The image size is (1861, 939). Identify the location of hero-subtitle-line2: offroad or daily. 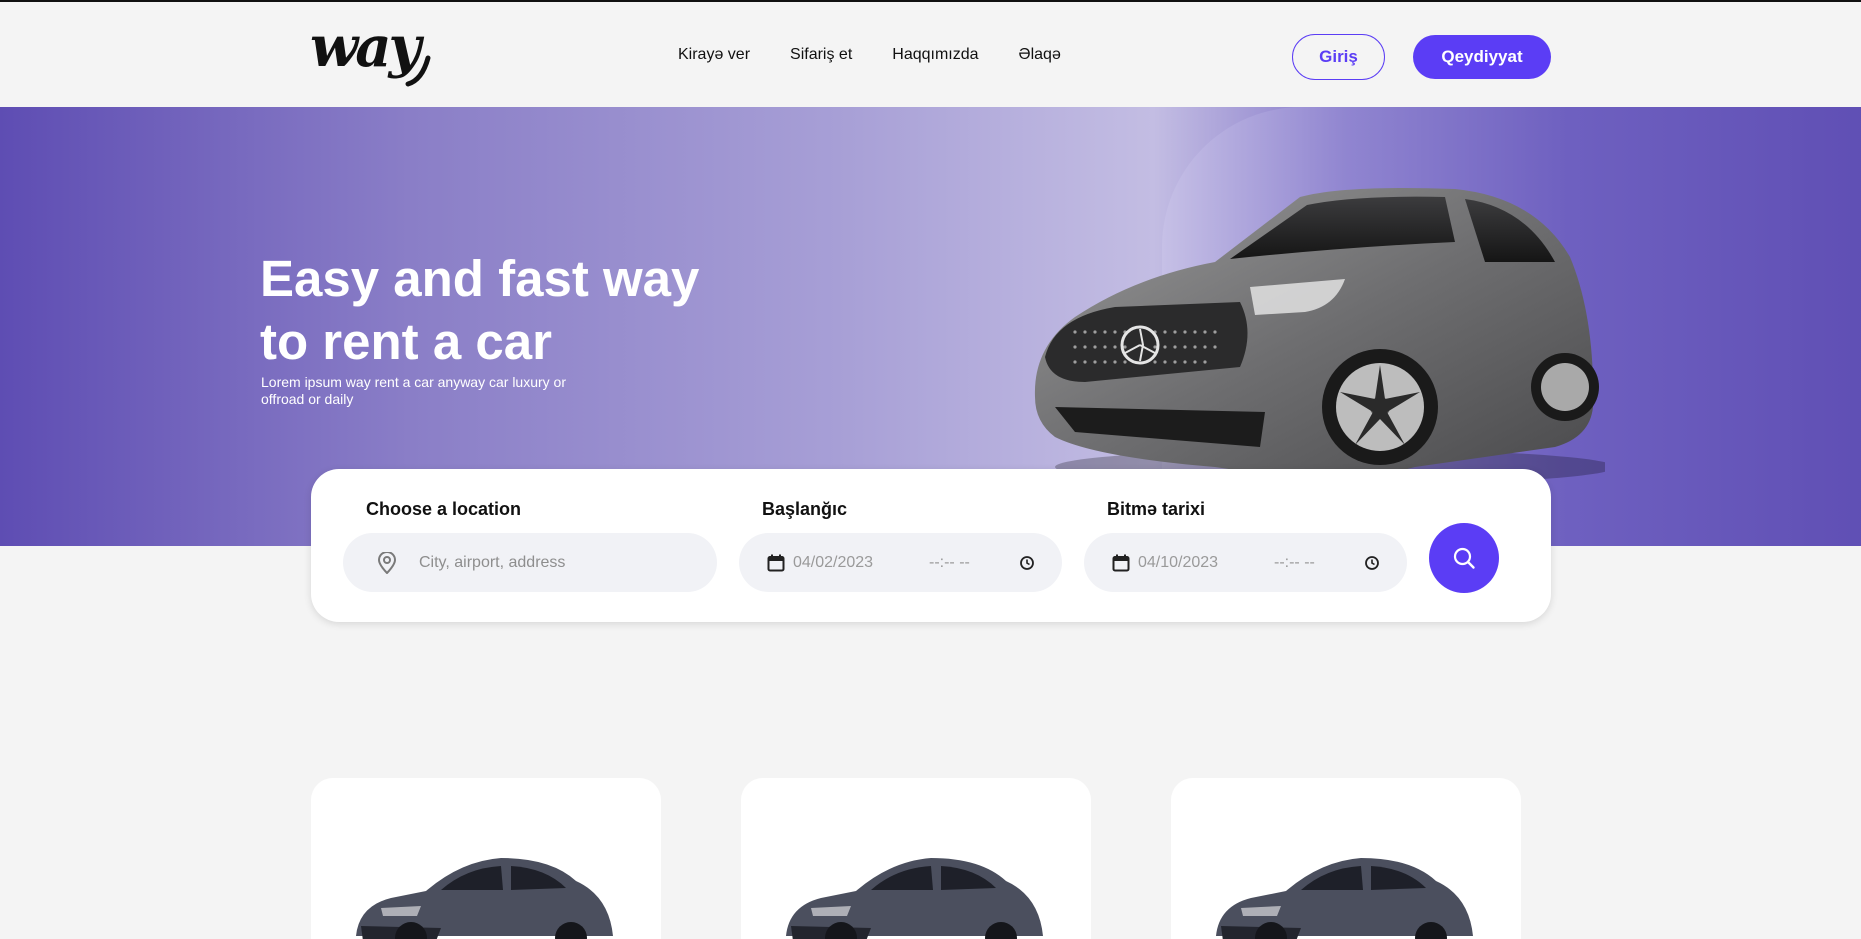
(307, 399).